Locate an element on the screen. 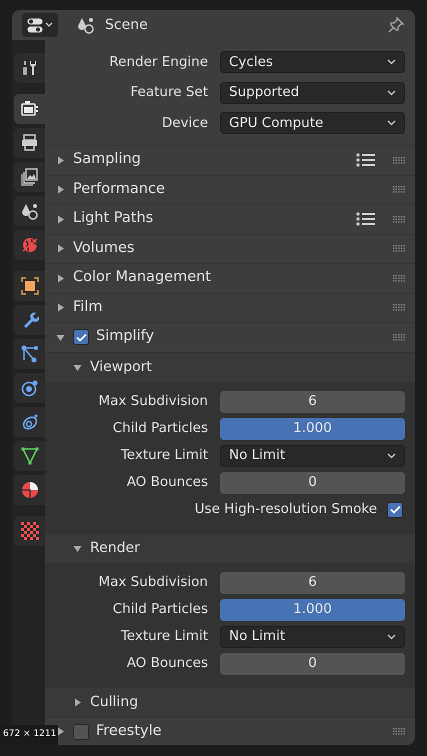 The image size is (427, 756). dropdown: Cycles is located at coordinates (312, 62).